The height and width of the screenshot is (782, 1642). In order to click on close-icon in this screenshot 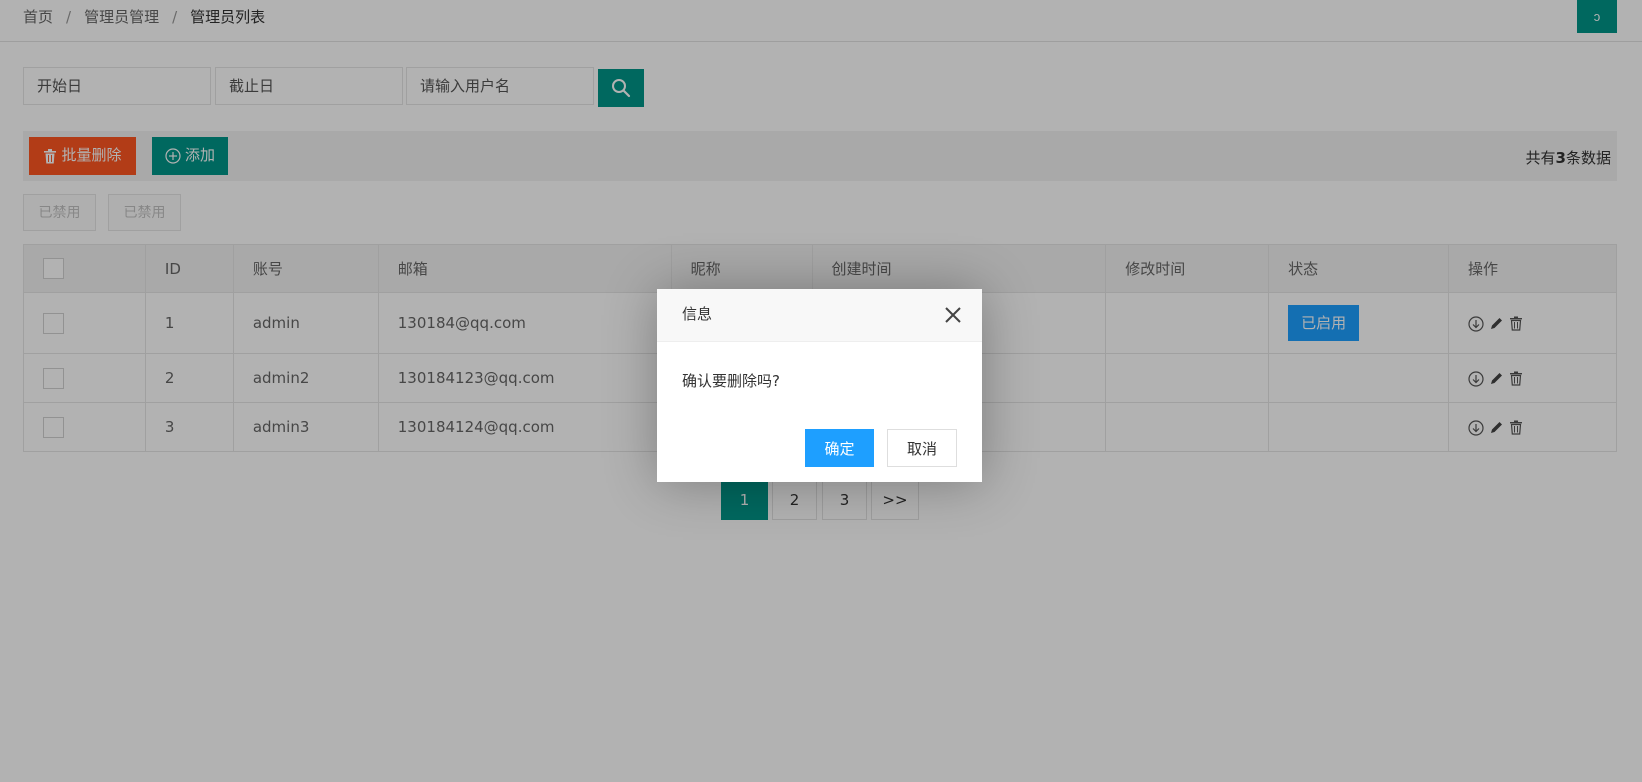, I will do `click(953, 315)`.